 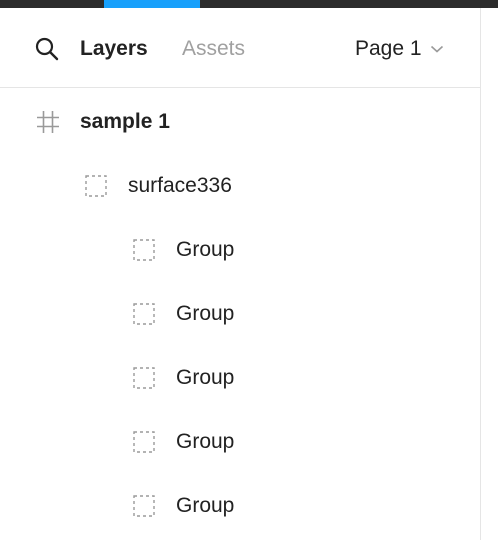 What do you see at coordinates (213, 49) in the screenshot?
I see `tab-assets: Assets` at bounding box center [213, 49].